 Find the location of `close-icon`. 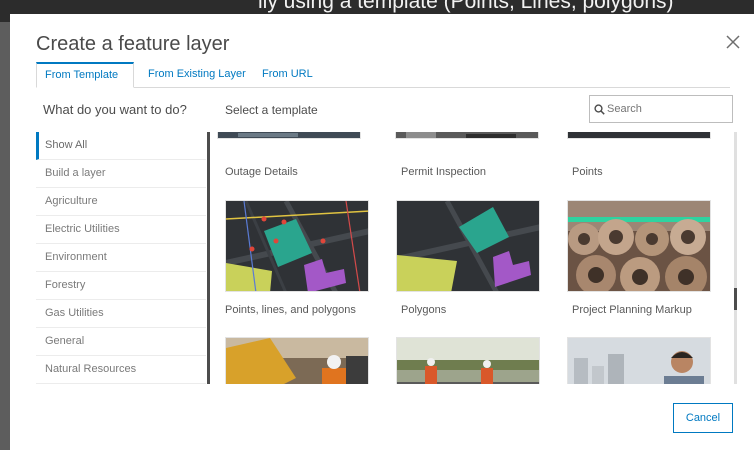

close-icon is located at coordinates (733, 42).